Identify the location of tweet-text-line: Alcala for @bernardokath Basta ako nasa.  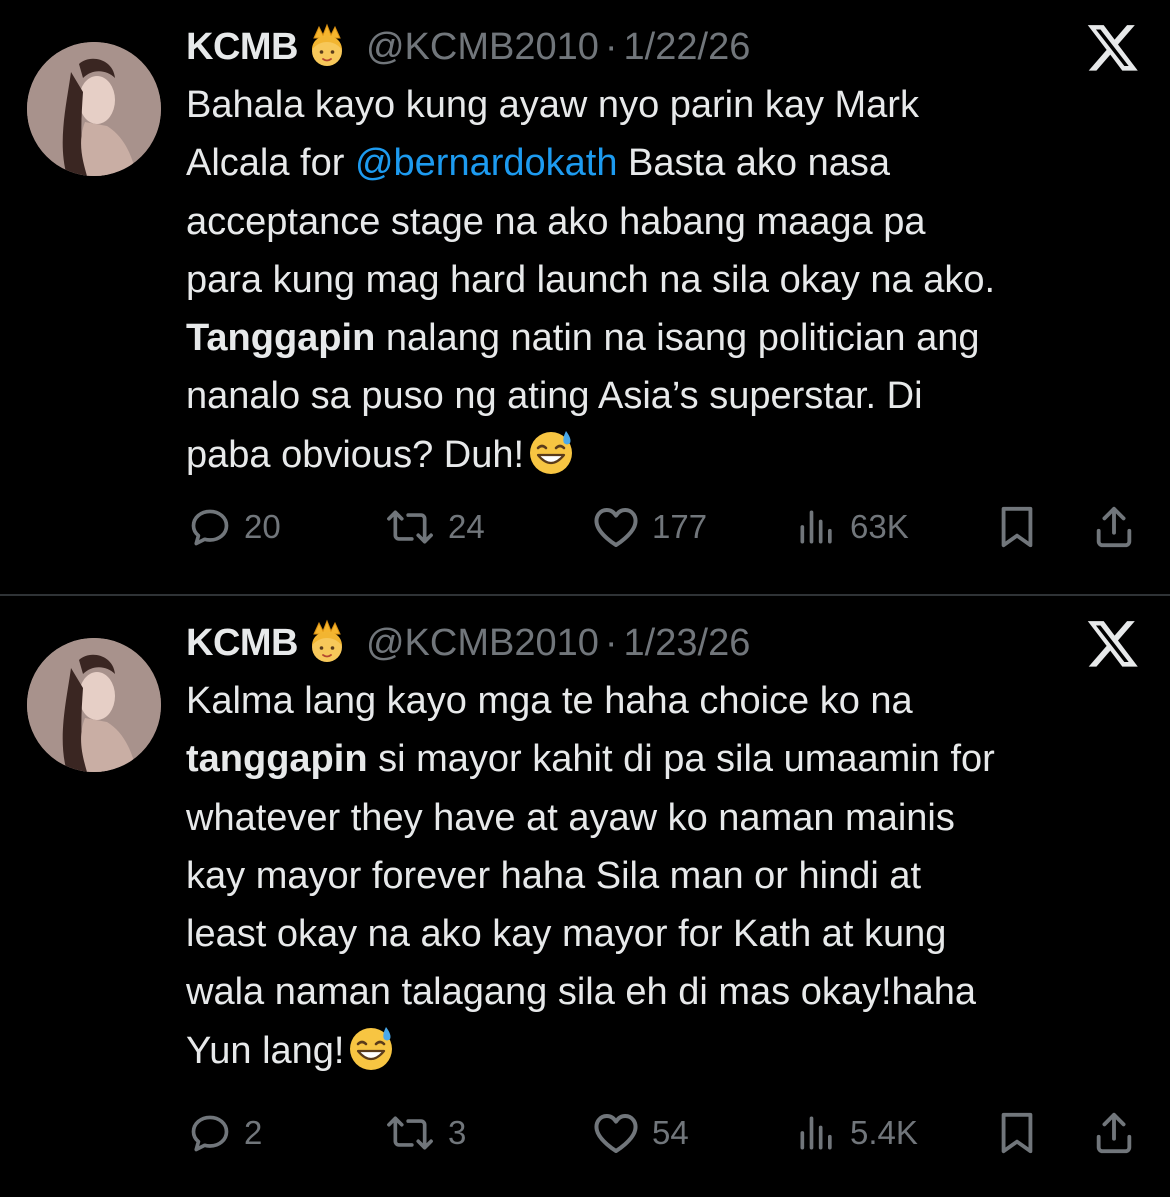
(671, 163).